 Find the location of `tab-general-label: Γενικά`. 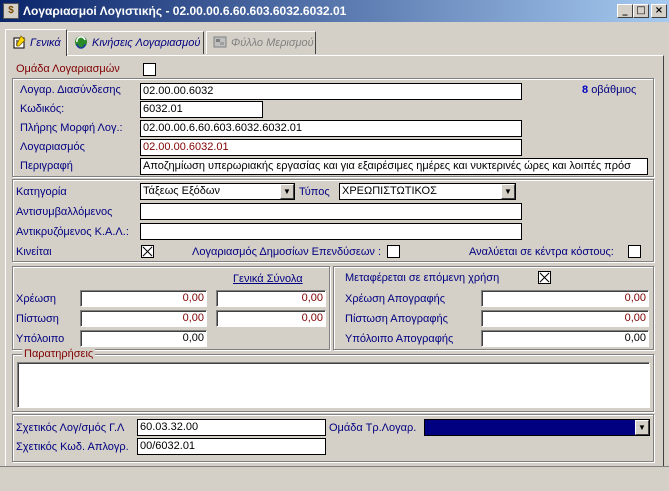

tab-general-label: Γενικά is located at coordinates (45, 43).